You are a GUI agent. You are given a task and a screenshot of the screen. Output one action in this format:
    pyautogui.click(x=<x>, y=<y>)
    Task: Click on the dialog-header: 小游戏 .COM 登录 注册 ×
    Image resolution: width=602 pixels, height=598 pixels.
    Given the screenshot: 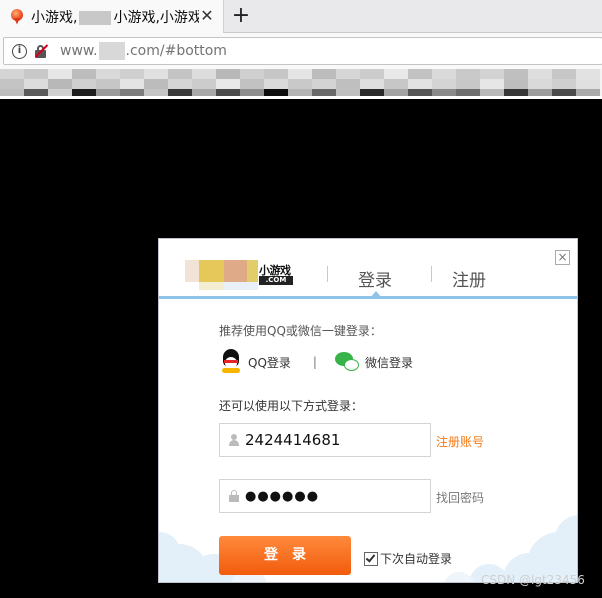 What is the action you would take?
    pyautogui.click(x=368, y=269)
    